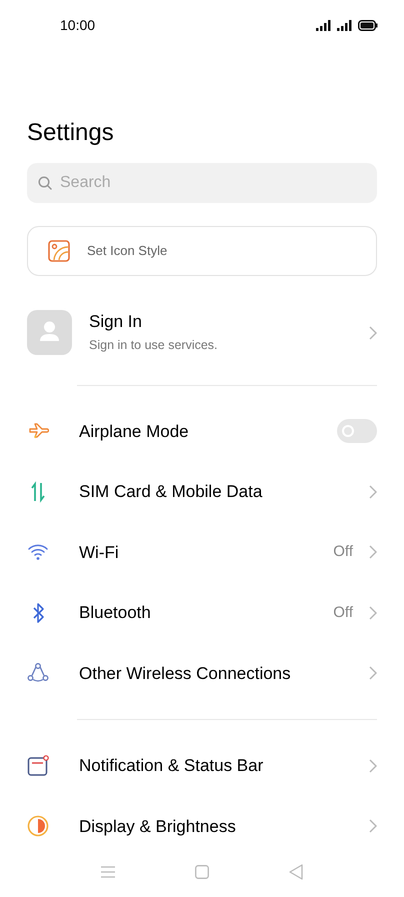  I want to click on settings-row: Bluetooth Off, so click(202, 612).